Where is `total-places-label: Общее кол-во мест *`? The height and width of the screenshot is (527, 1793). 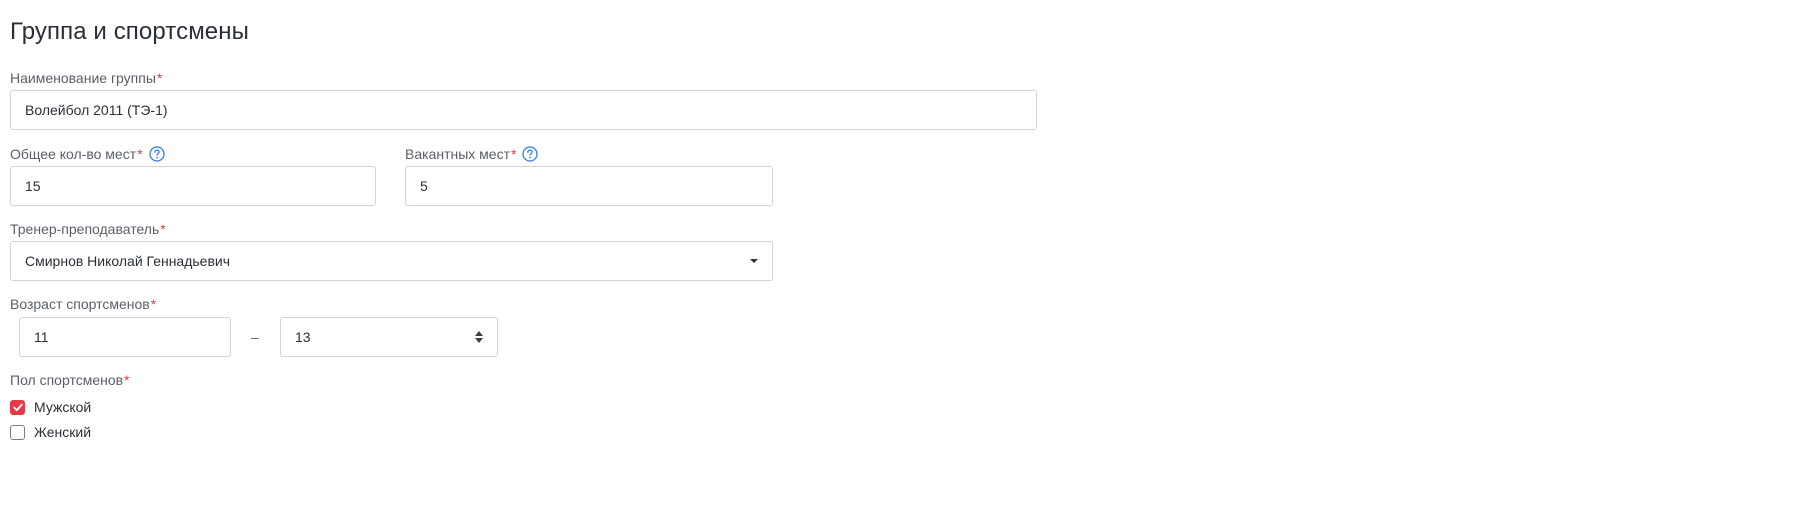 total-places-label: Общее кол-во мест * is located at coordinates (87, 154).